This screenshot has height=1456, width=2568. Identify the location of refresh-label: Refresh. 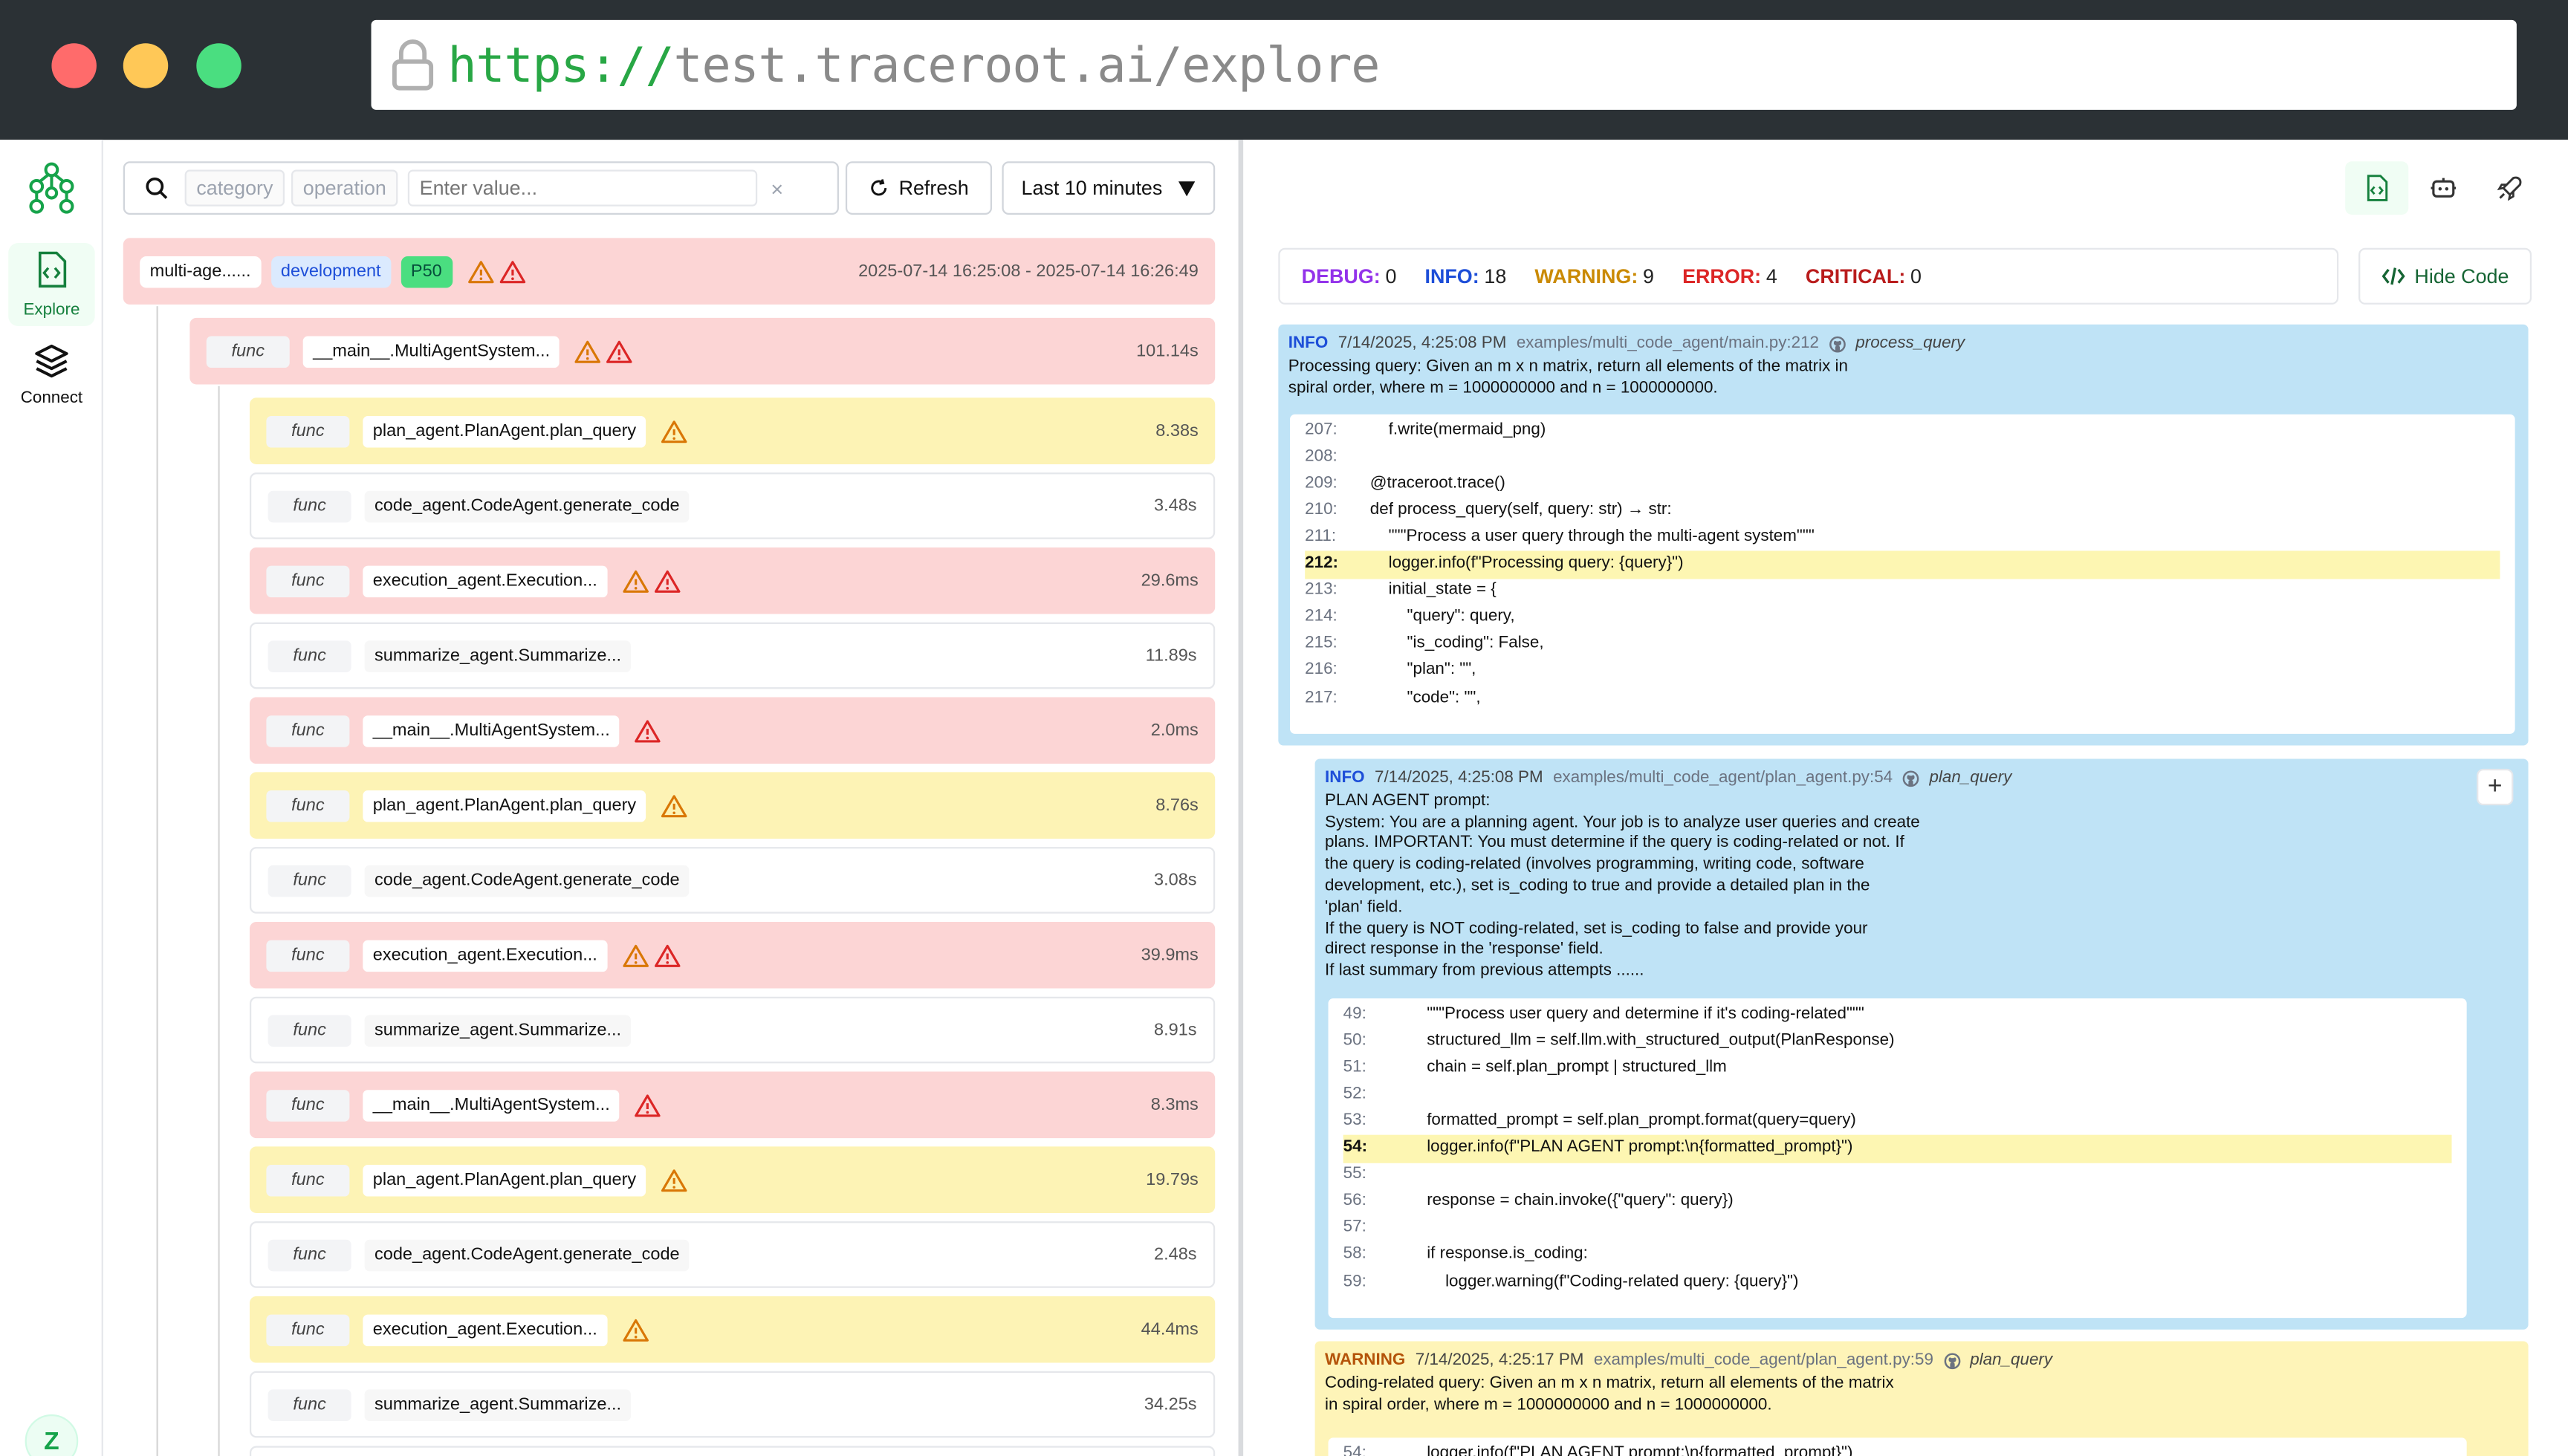
(933, 188).